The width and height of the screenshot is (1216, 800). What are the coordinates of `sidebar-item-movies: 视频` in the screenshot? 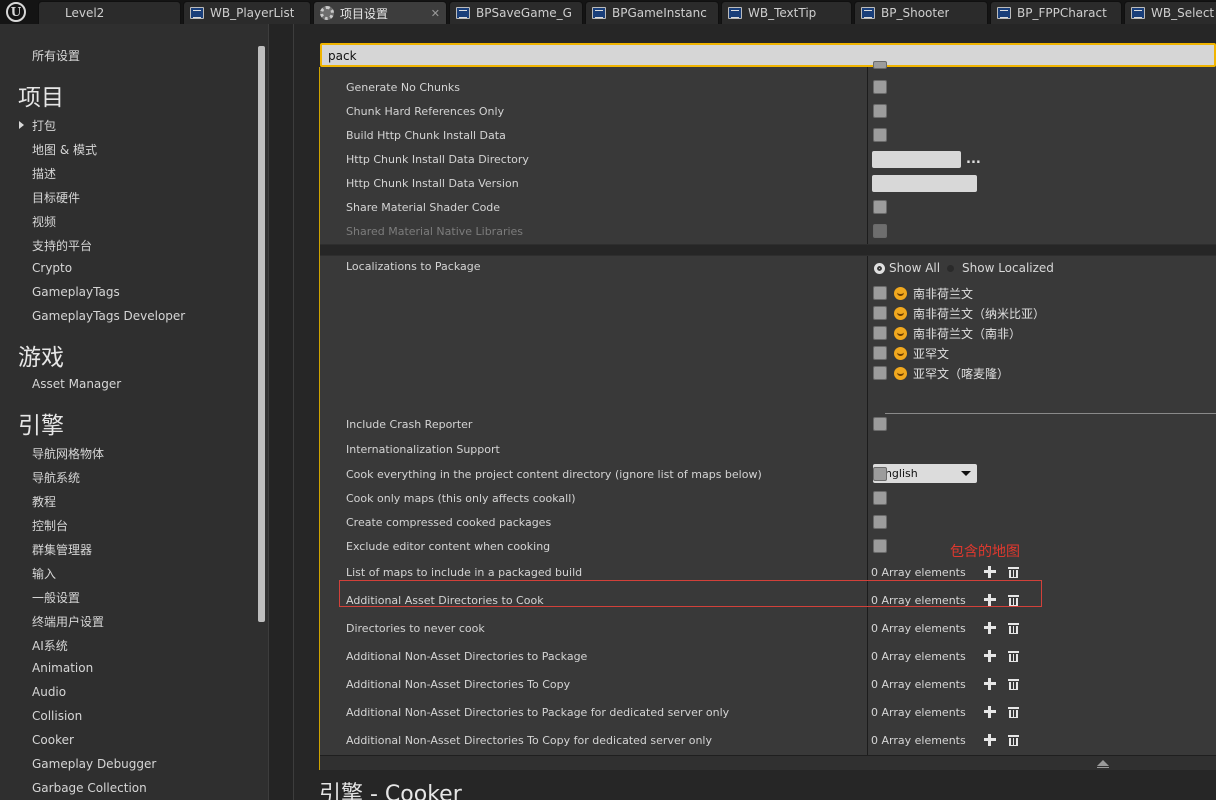 It's located at (44, 221).